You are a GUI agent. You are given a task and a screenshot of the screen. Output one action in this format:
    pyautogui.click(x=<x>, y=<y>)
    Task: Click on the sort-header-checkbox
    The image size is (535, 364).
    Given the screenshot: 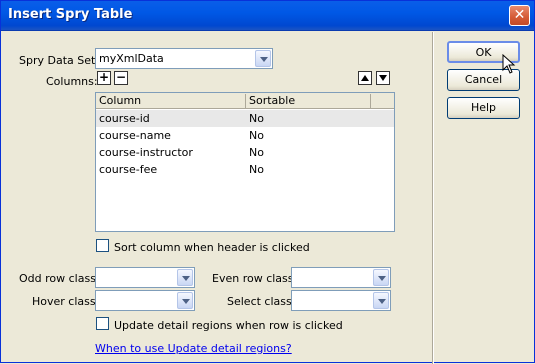 What is the action you would take?
    pyautogui.click(x=102, y=245)
    